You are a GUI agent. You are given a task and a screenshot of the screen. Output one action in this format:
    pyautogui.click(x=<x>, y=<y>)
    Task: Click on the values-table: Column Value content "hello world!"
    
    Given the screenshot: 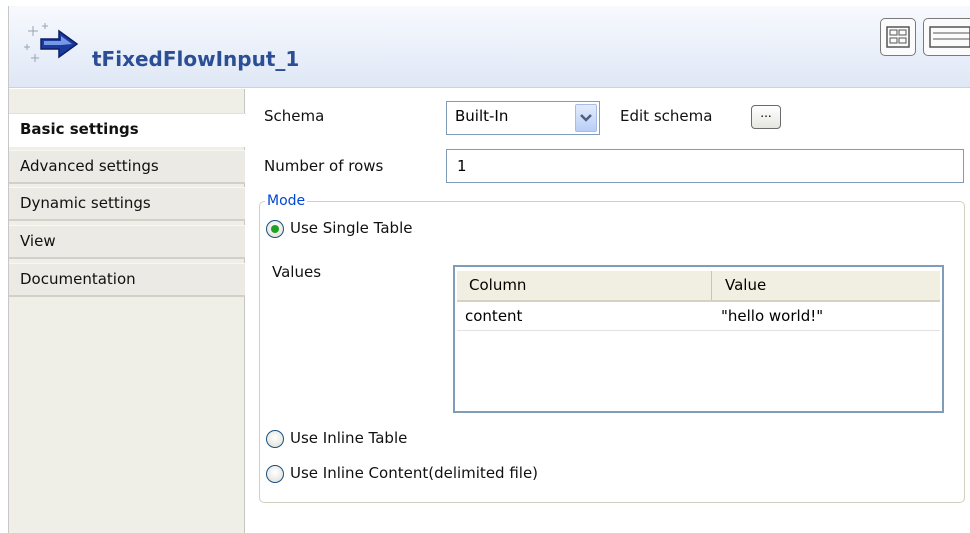 What is the action you would take?
    pyautogui.click(x=698, y=339)
    